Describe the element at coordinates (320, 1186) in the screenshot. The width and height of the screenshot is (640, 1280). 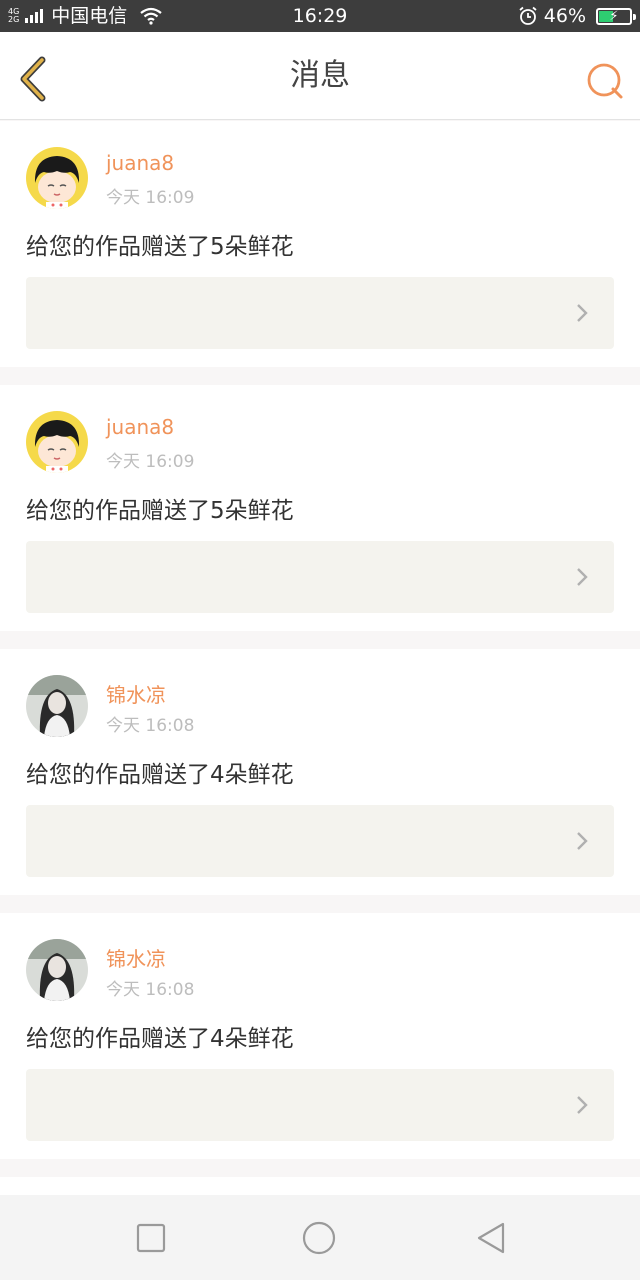
I see `message-card-partial` at that location.